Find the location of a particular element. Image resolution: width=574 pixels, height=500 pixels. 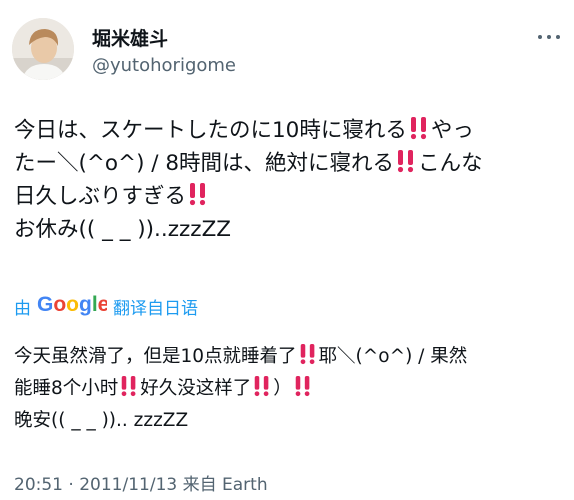

translated-line: 能睡8个小时 好久没这样了） is located at coordinates (290, 390).